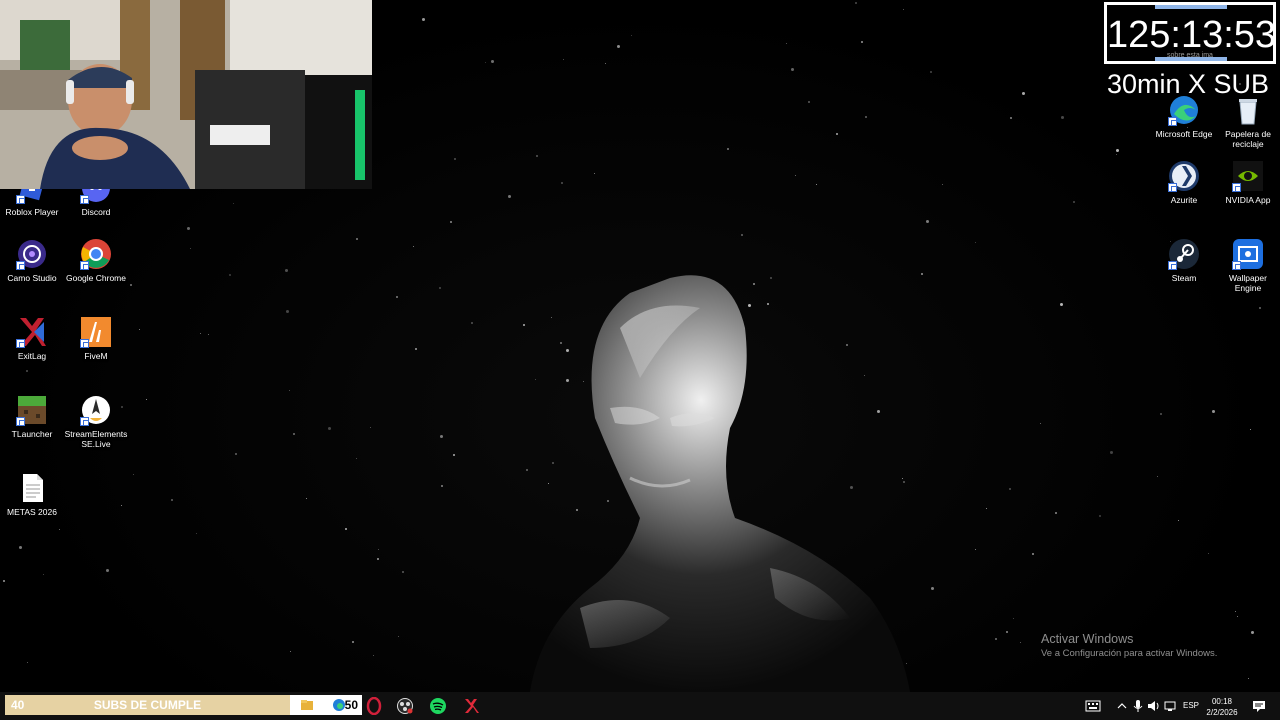  What do you see at coordinates (1184, 176) in the screenshot?
I see `azurite-icon` at bounding box center [1184, 176].